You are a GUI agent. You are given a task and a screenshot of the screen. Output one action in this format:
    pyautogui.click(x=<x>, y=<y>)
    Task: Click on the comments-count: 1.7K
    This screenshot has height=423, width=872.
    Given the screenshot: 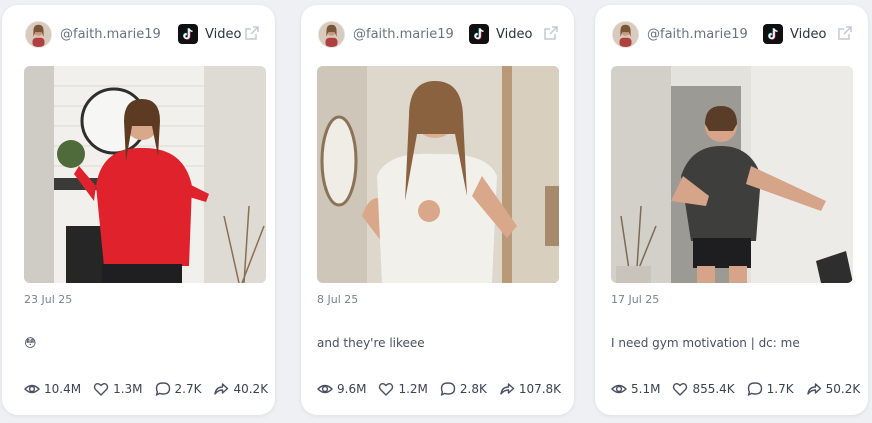 What is the action you would take?
    pyautogui.click(x=780, y=389)
    